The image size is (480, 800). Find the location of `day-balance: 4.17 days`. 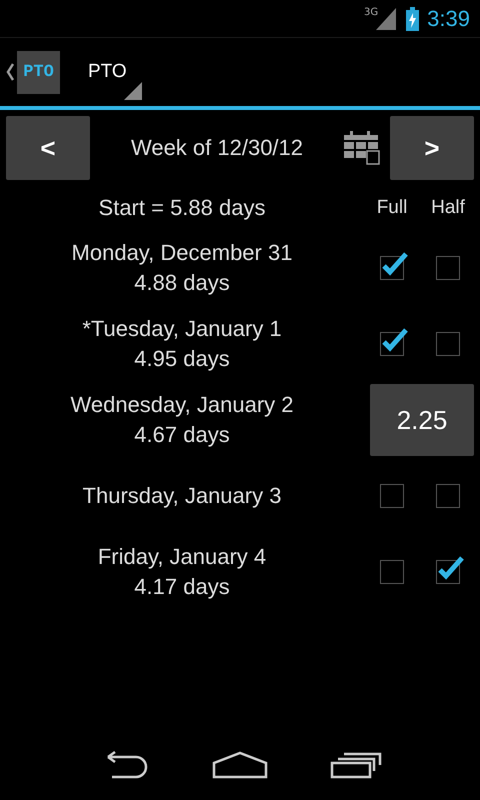

day-balance: 4.17 days is located at coordinates (182, 587).